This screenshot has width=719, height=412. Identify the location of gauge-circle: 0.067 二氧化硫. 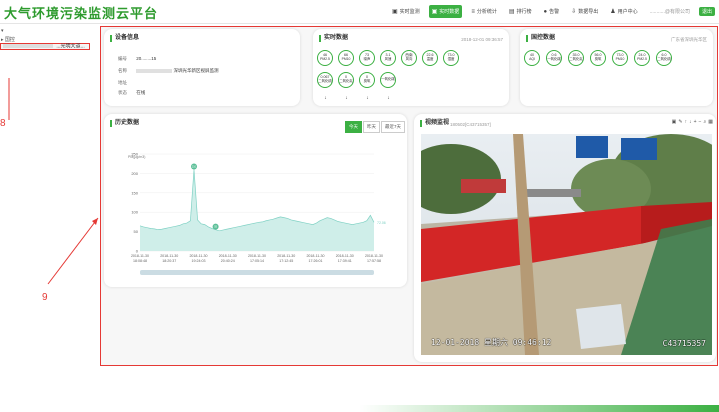
(325, 80).